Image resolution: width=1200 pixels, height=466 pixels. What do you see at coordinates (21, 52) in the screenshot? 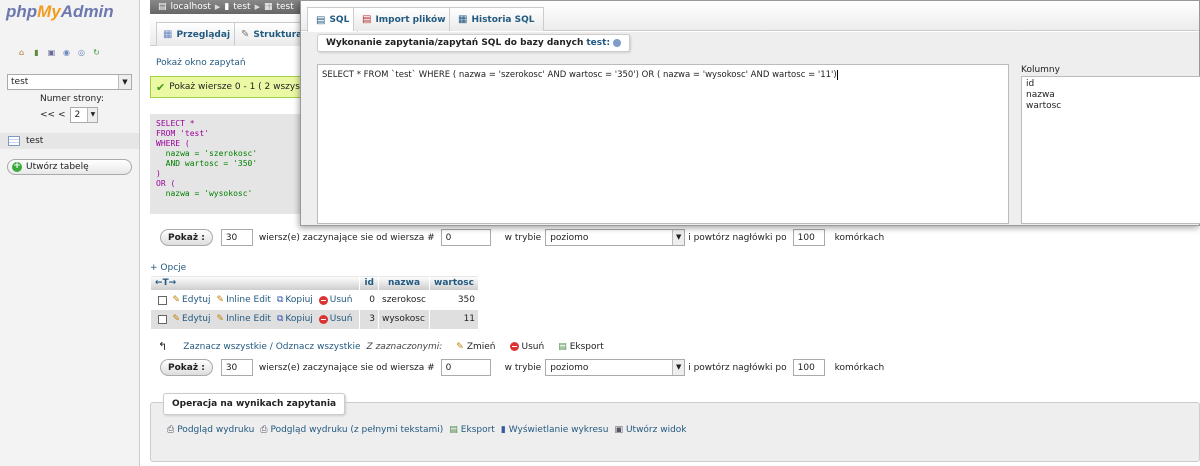
I see `home-icon: ⌂` at bounding box center [21, 52].